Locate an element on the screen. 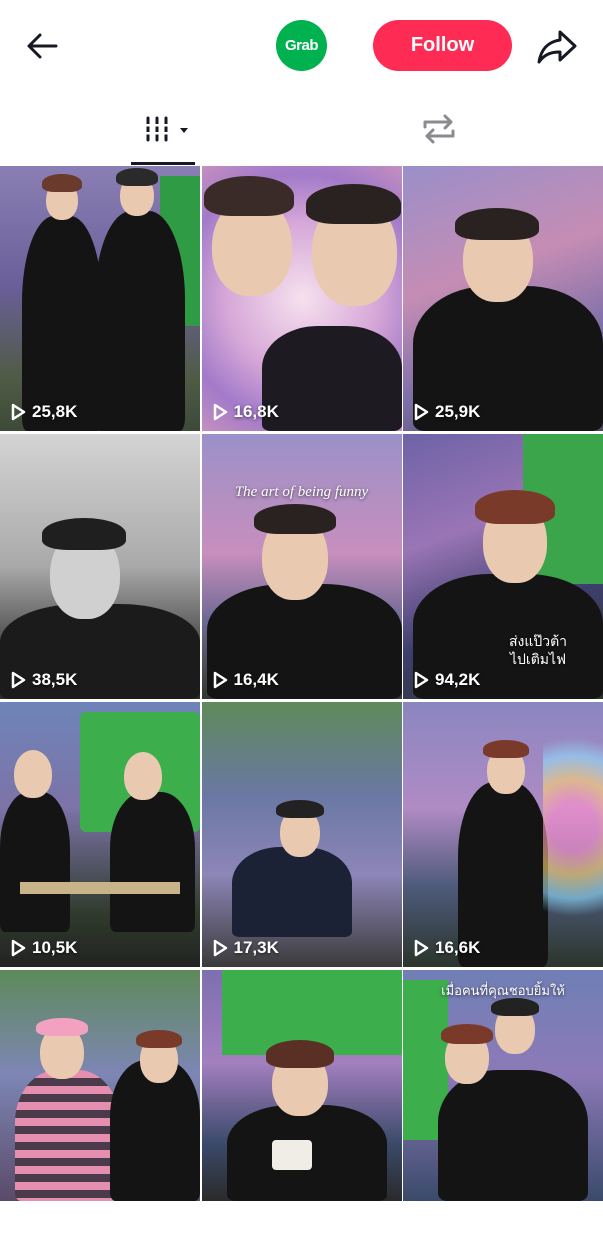 Image resolution: width=603 pixels, height=1235 pixels. share-arrow-icon is located at coordinates (557, 47).